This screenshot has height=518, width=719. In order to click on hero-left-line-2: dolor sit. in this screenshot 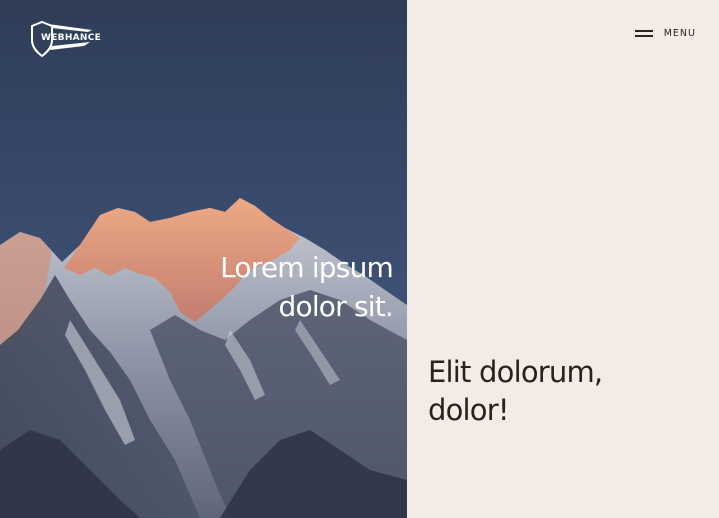, I will do `click(336, 306)`.